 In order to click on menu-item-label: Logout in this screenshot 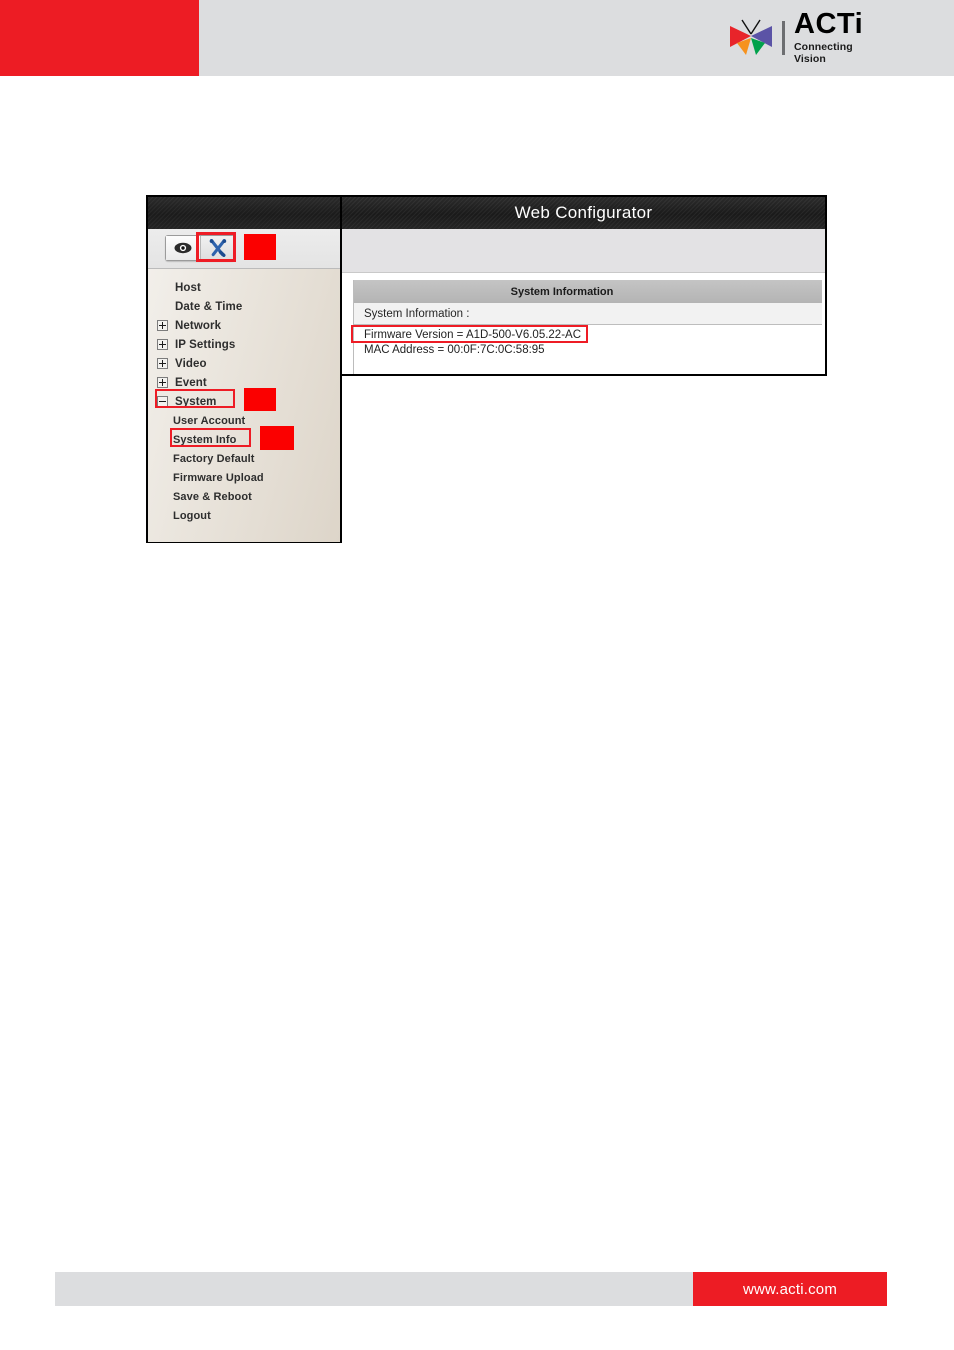, I will do `click(192, 515)`.